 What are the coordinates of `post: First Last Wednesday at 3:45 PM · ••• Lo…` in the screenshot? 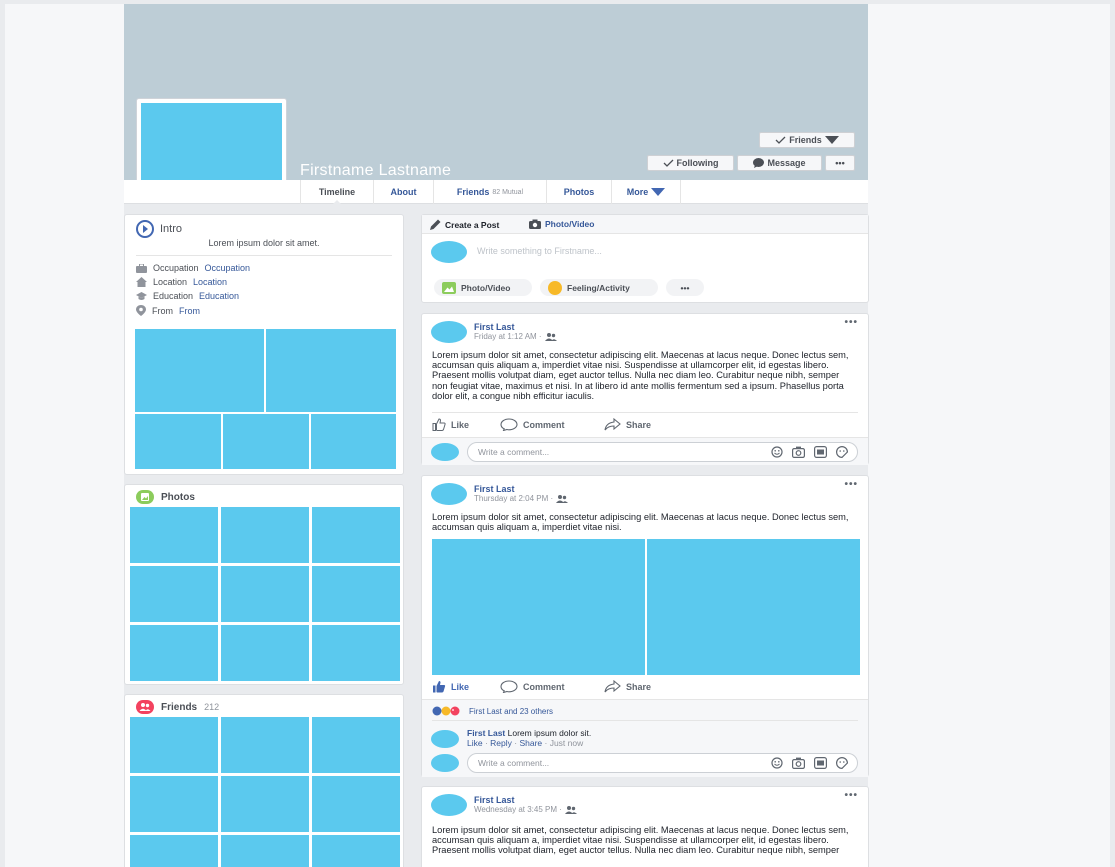 It's located at (645, 826).